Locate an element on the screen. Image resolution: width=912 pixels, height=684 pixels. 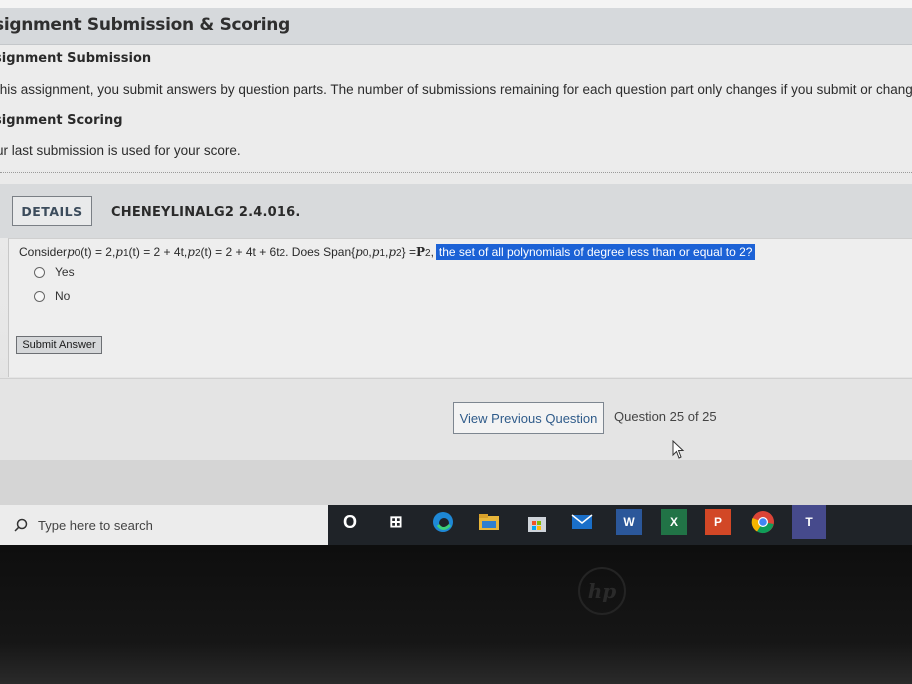
store-icon is located at coordinates (537, 522).